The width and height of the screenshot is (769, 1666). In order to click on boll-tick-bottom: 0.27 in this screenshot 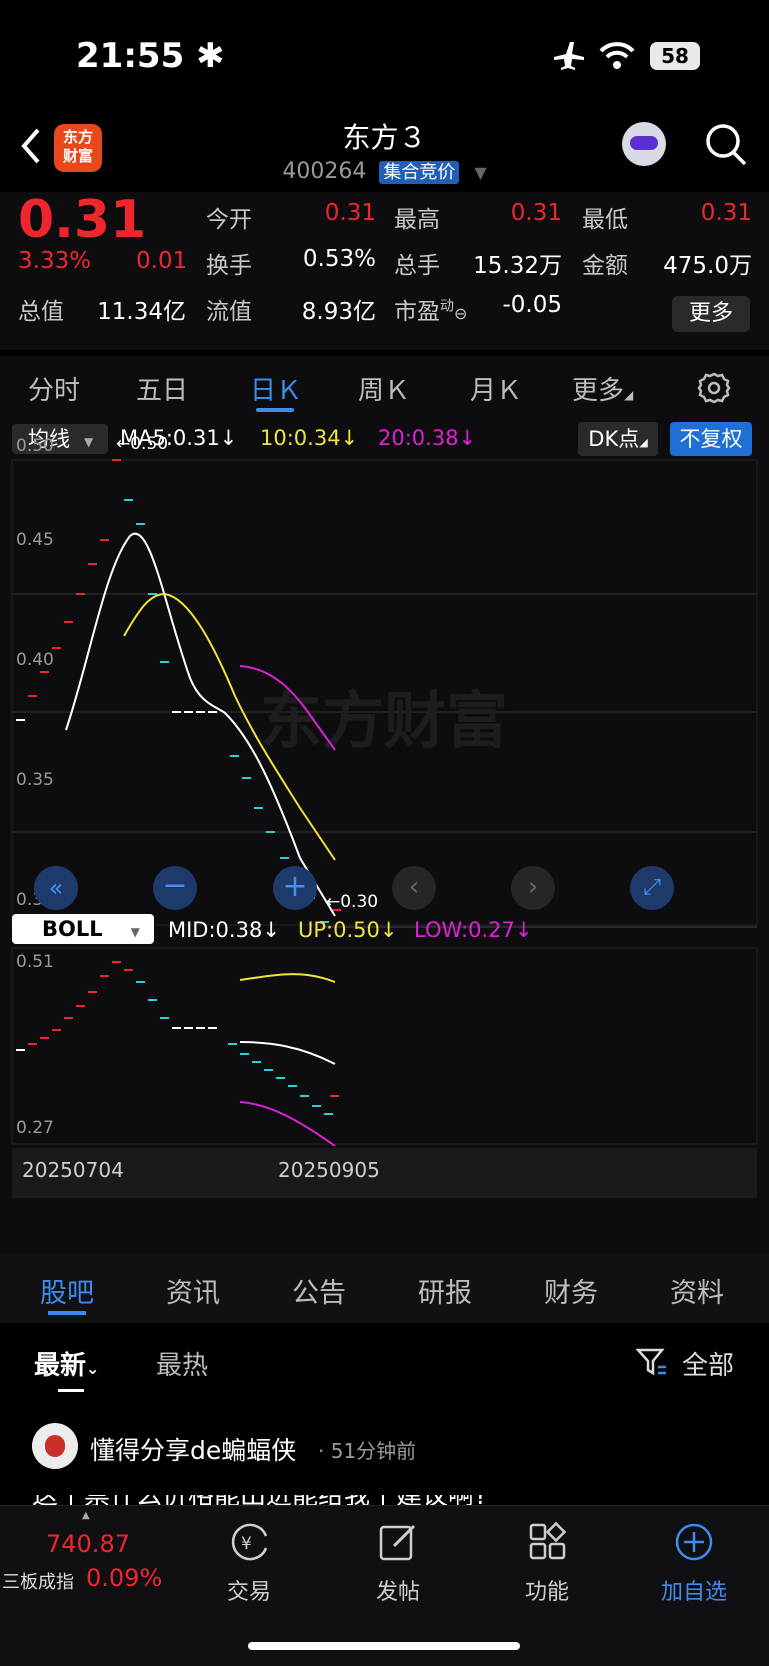, I will do `click(35, 1128)`.